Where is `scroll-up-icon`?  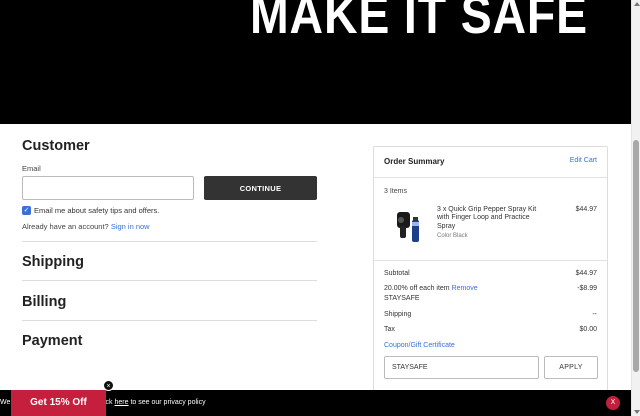 scroll-up-icon is located at coordinates (637, 4).